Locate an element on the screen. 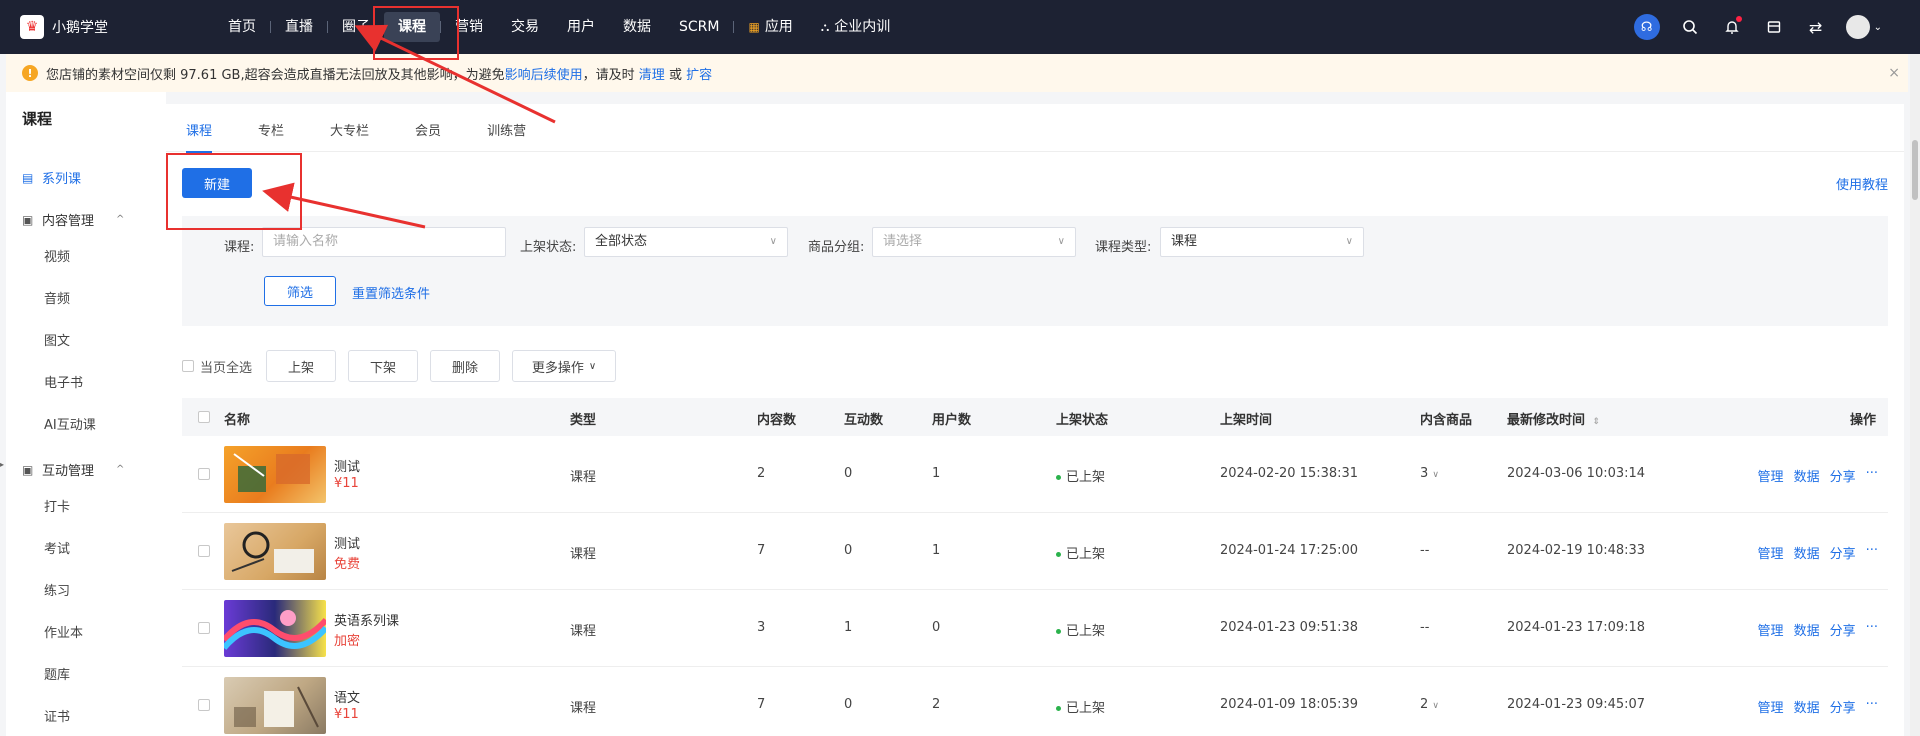 The width and height of the screenshot is (1920, 736). annotation-arrows-icon is located at coordinates (409, 126).